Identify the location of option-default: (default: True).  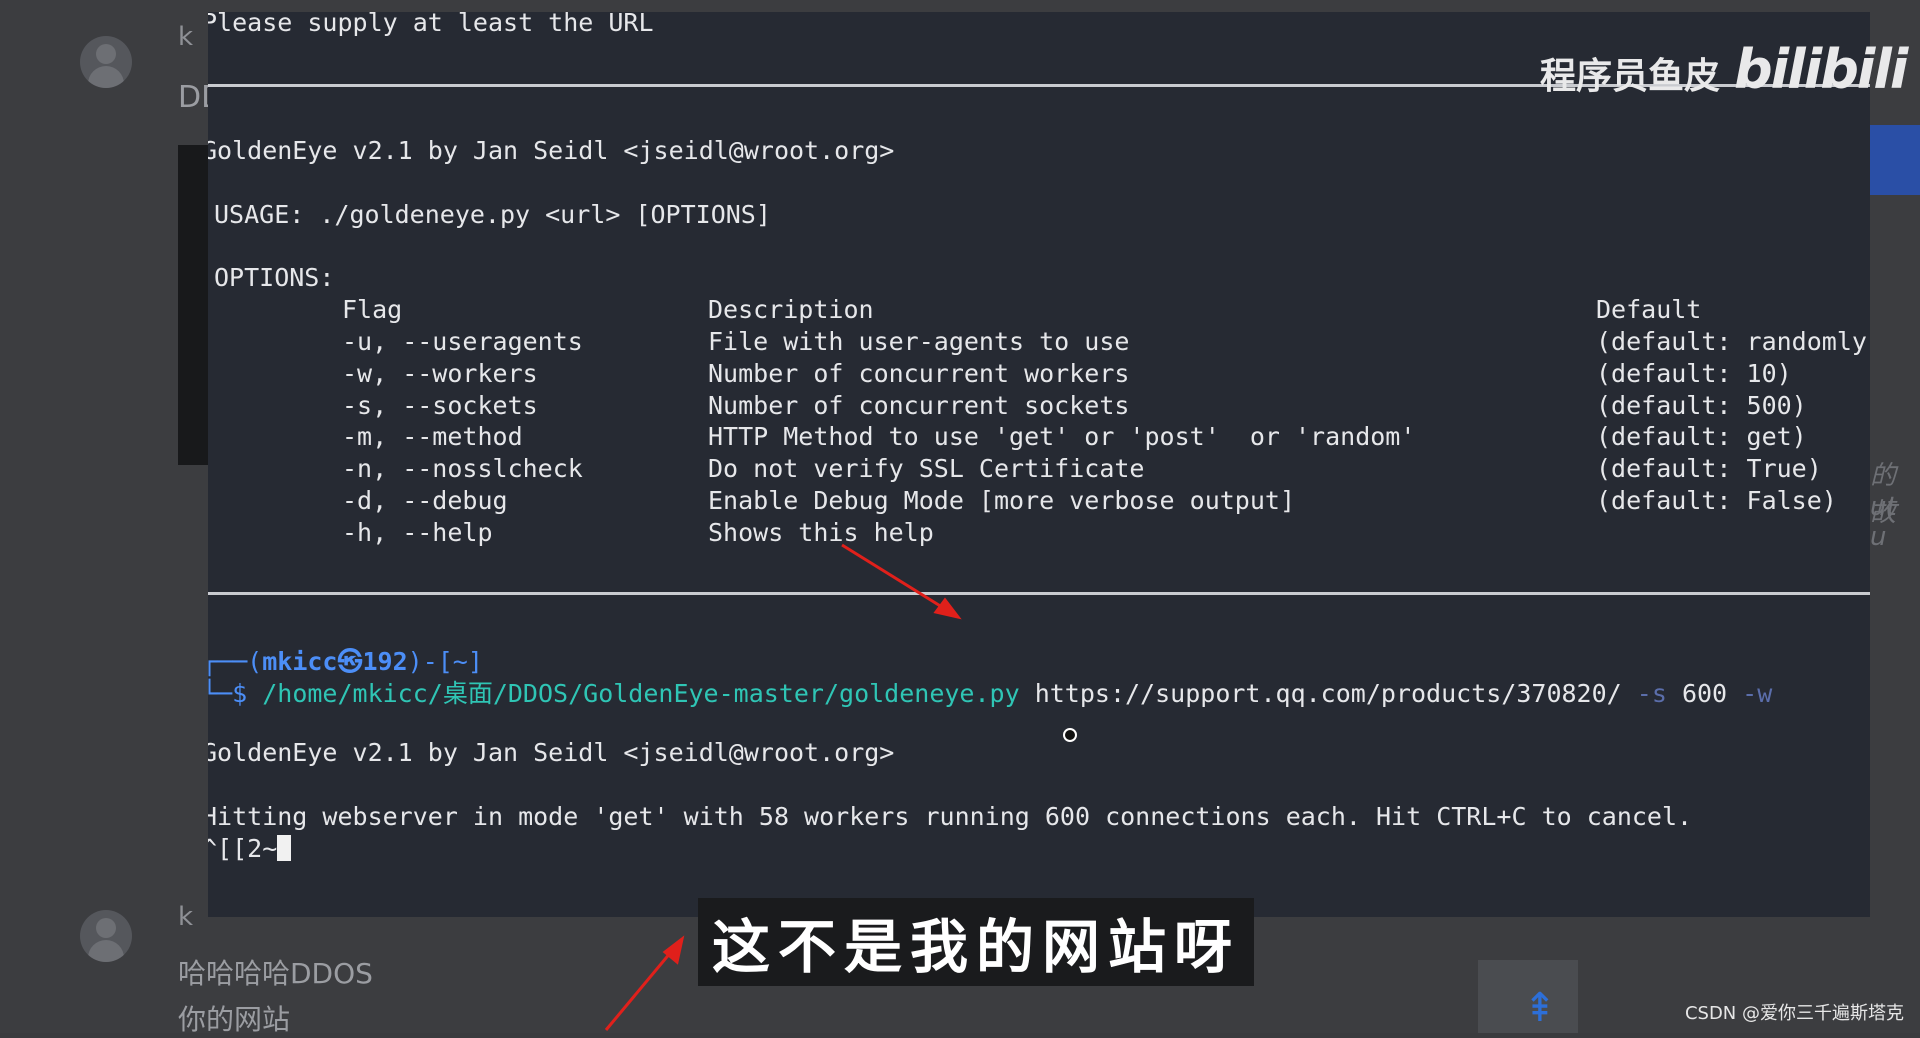
(1709, 469).